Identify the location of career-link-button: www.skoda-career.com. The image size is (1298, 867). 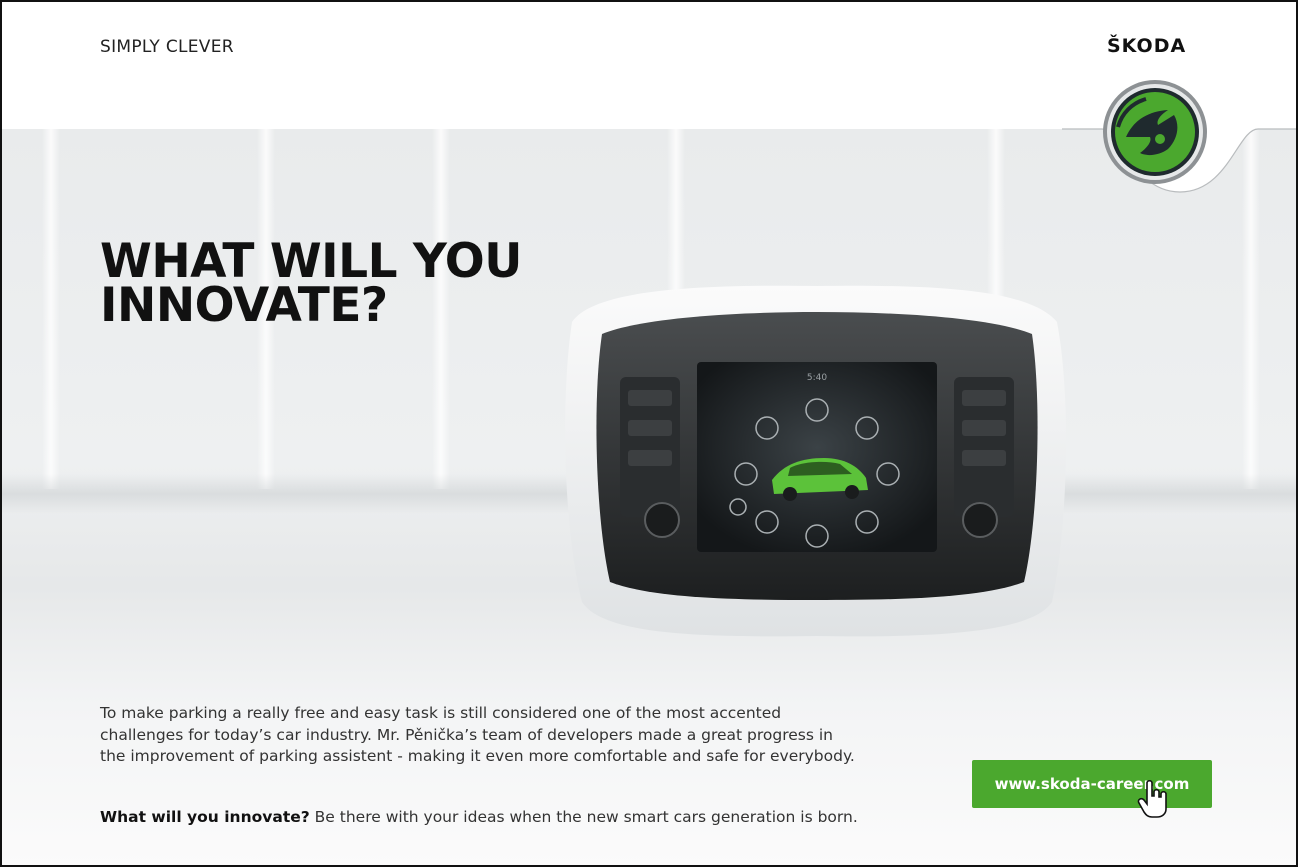
(1092, 784).